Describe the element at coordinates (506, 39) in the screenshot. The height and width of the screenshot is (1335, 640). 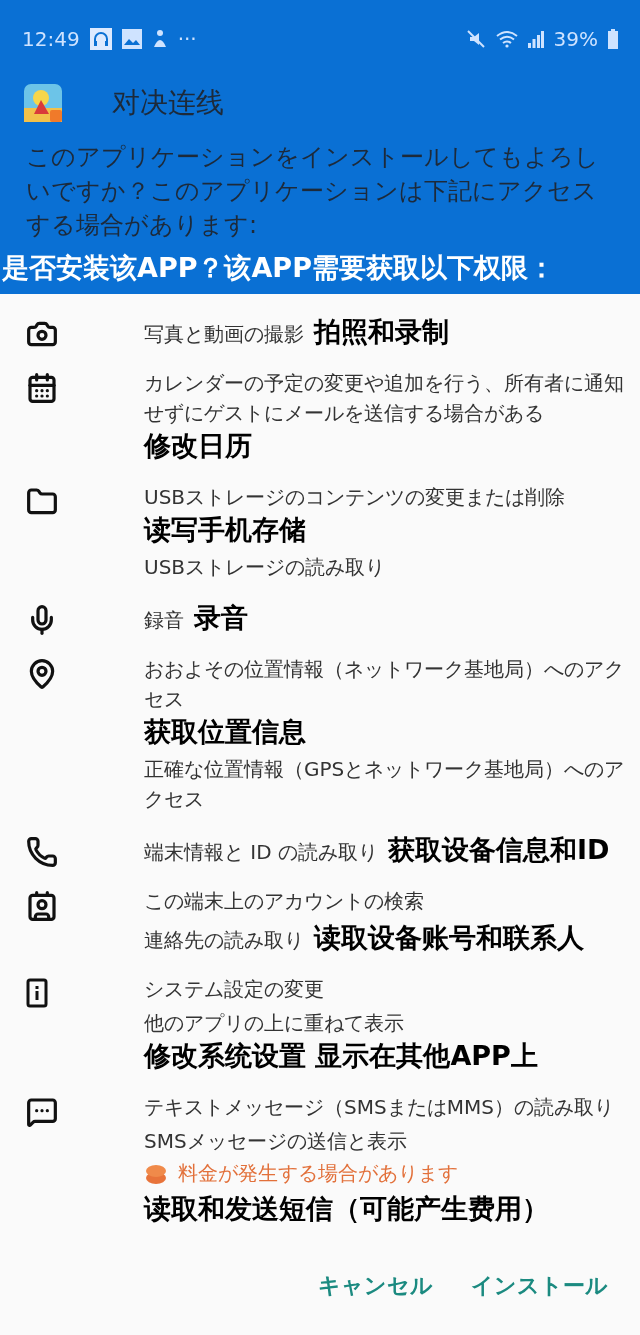
I see `wifi-icon` at that location.